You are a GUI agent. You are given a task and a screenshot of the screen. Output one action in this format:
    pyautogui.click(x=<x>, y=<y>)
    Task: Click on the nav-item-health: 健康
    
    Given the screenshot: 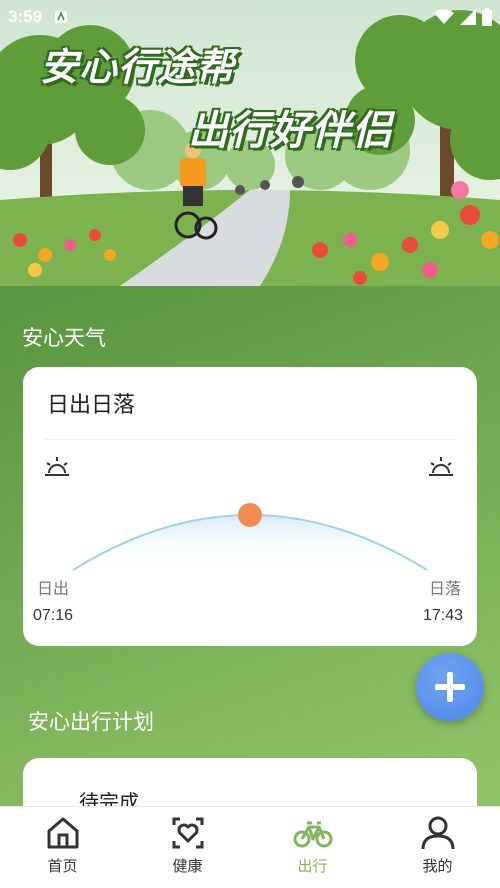 What is the action you would take?
    pyautogui.click(x=187, y=847)
    